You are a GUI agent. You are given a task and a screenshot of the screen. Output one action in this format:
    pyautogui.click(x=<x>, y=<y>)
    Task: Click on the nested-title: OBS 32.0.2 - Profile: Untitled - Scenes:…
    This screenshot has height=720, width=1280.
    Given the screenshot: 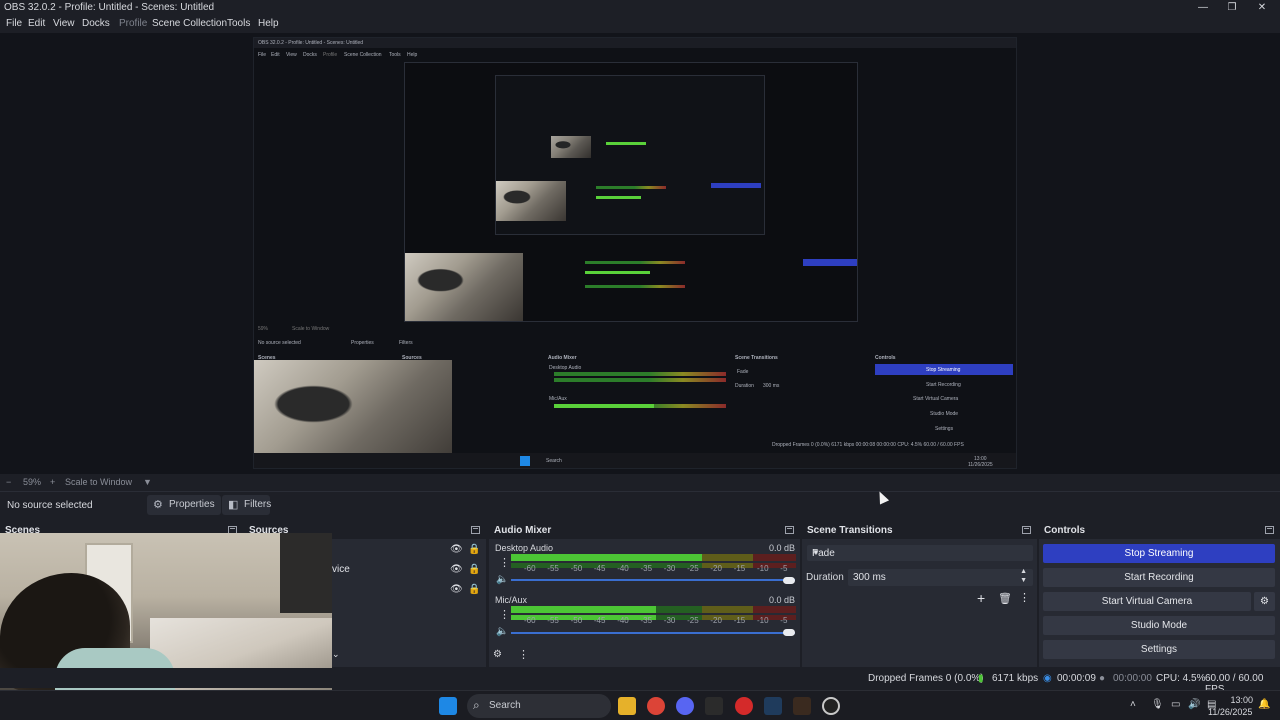 What is the action you would take?
    pyautogui.click(x=311, y=43)
    